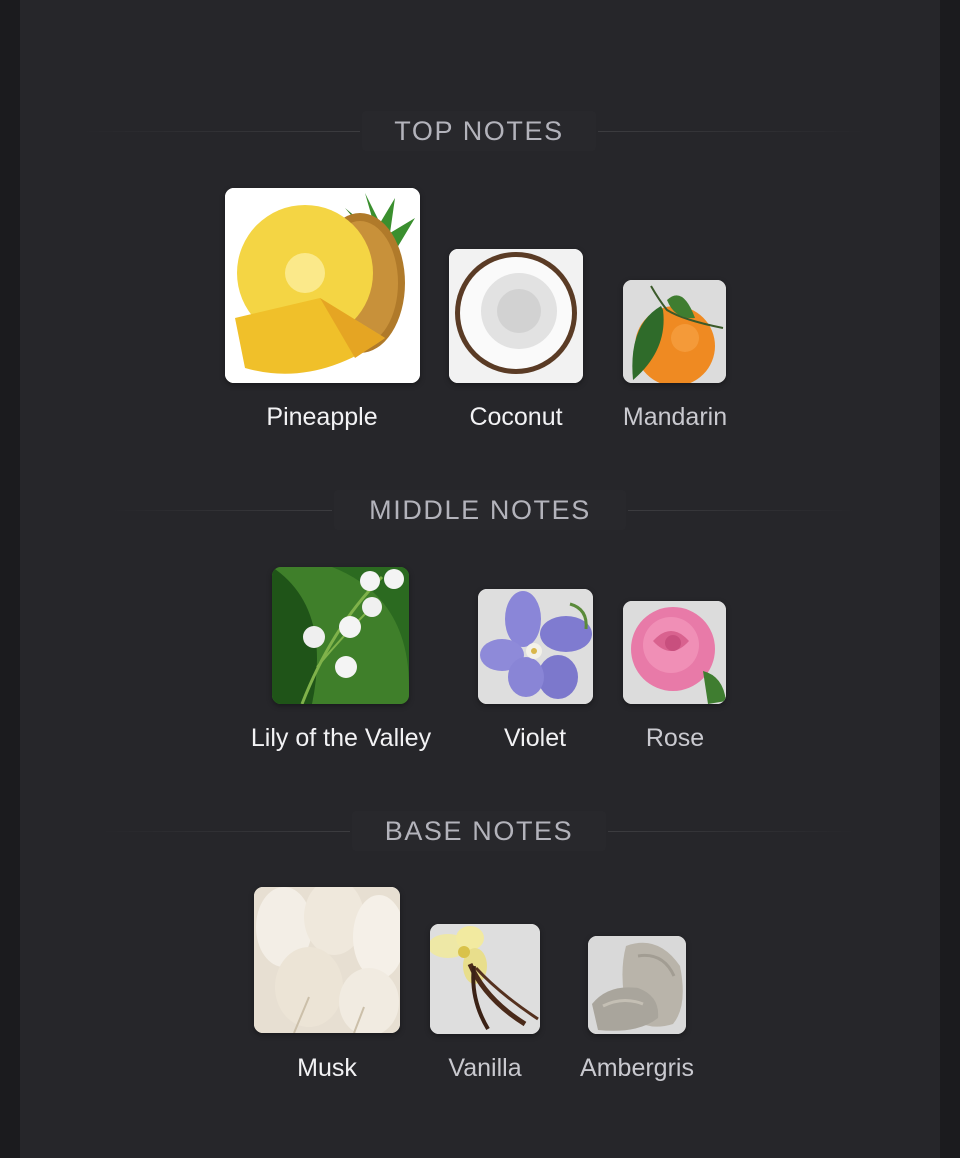 This screenshot has width=960, height=1158. What do you see at coordinates (674, 652) in the screenshot?
I see `rose-icon` at bounding box center [674, 652].